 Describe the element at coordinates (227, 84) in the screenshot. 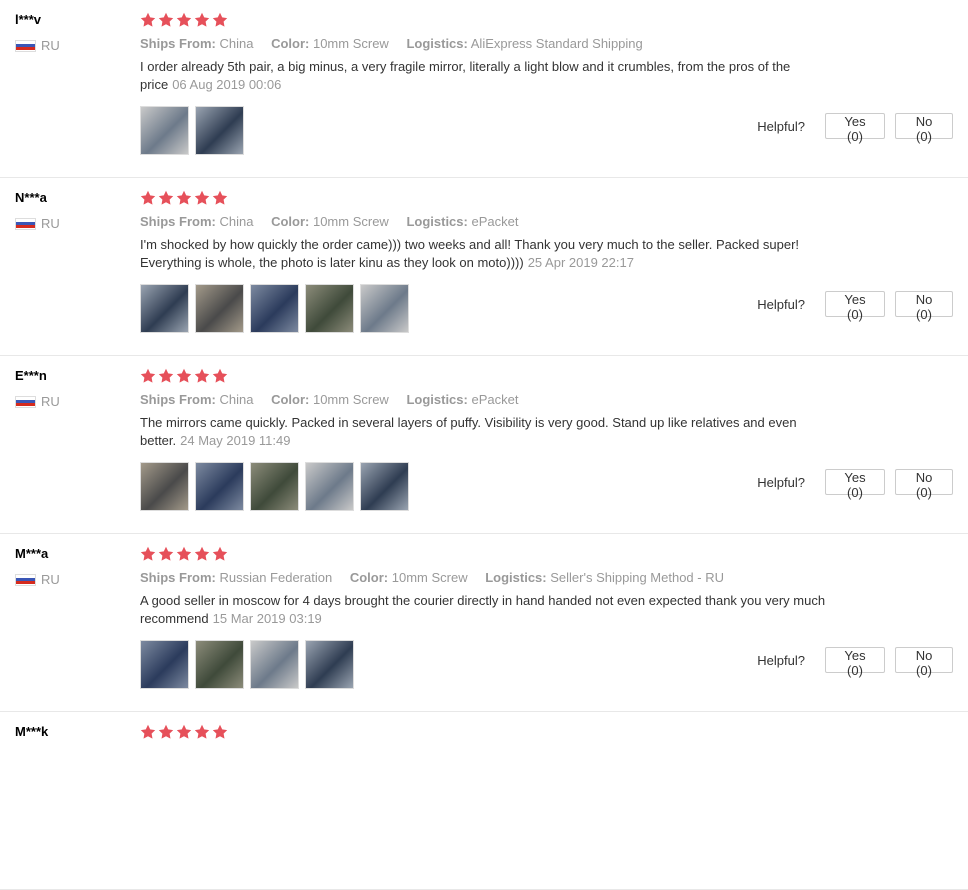

I see `review-date: 06 Aug 2019 00:06` at that location.